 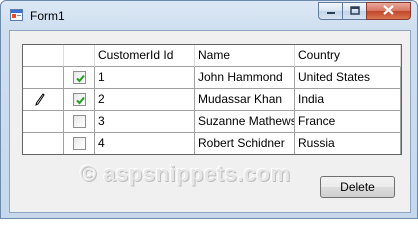 I want to click on minimize-button, so click(x=330, y=11).